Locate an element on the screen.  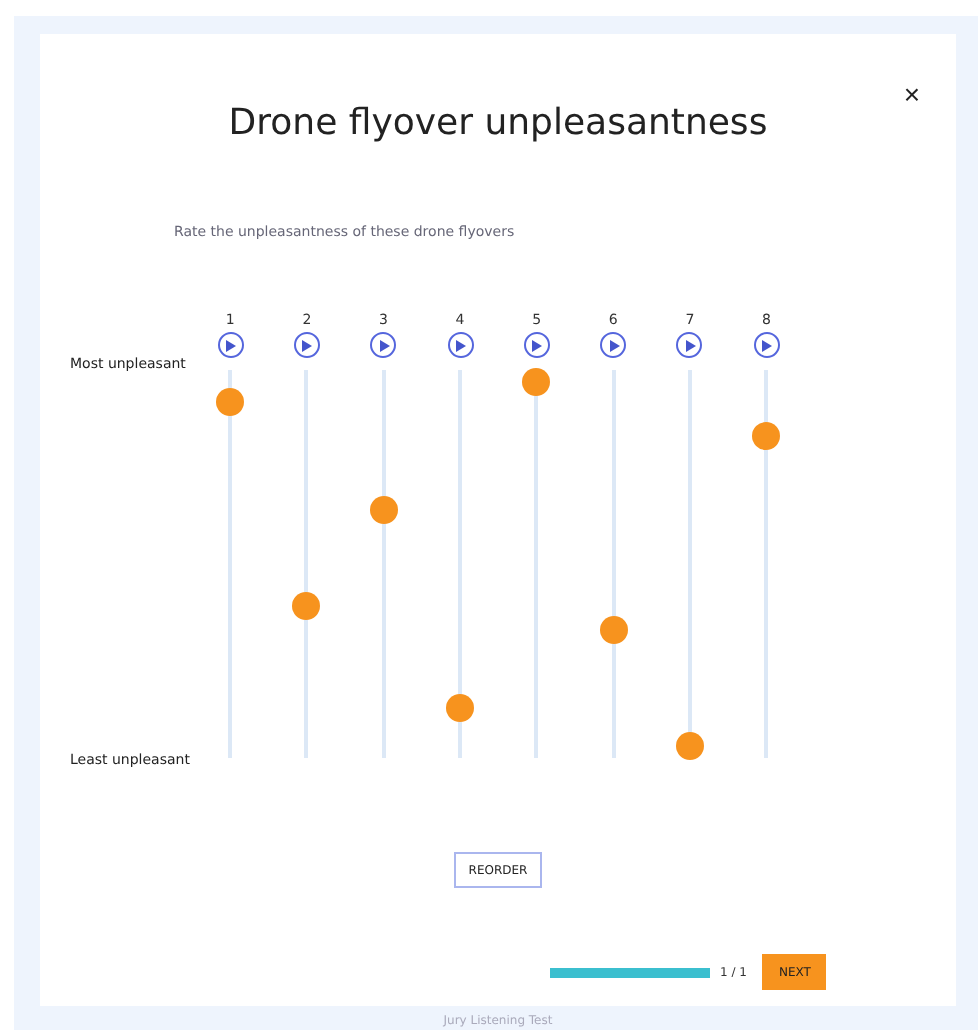
close-button: × is located at coordinates (911, 94).